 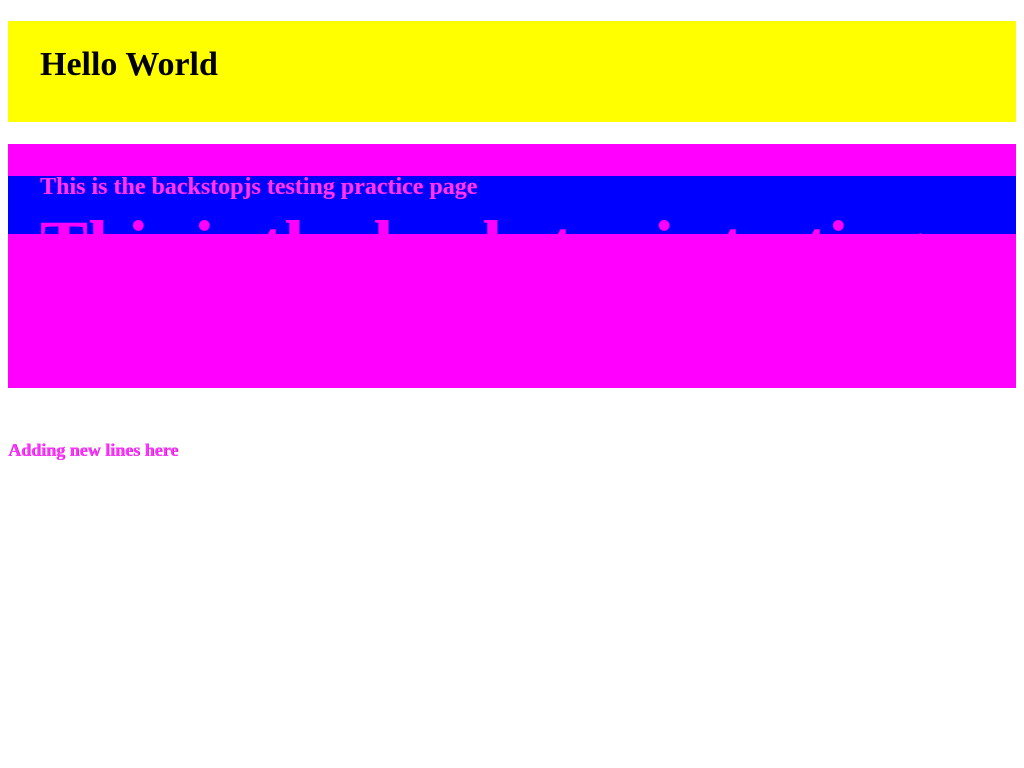 I want to click on hero-banner: Hello World, so click(x=512, y=71).